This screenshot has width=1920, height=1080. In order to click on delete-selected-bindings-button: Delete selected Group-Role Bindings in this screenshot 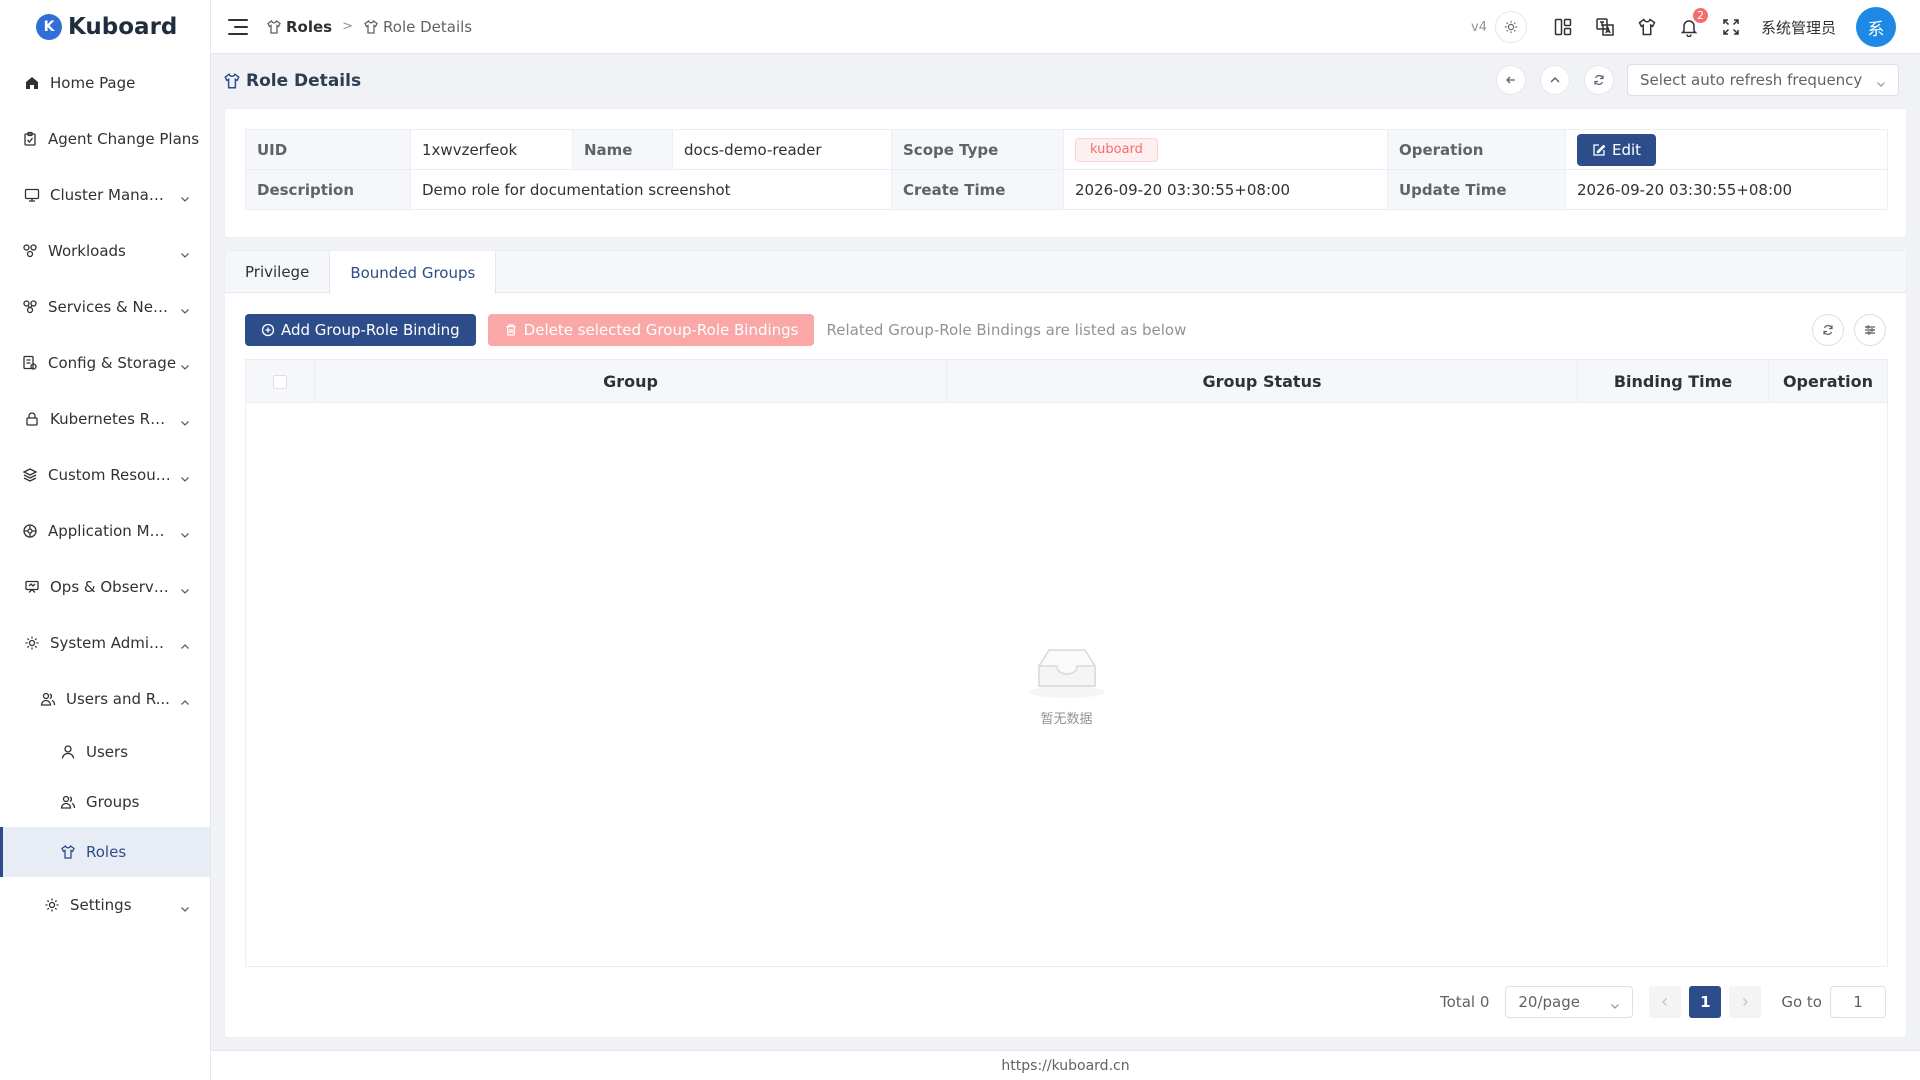, I will do `click(651, 330)`.